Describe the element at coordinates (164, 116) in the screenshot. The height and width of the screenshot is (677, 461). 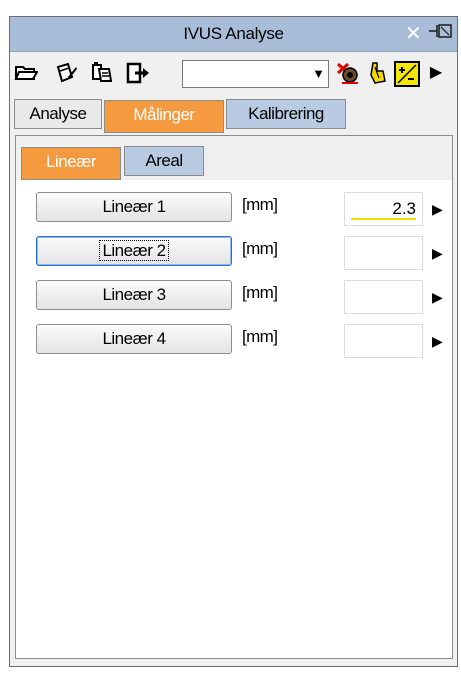
I see `tab-malinger: Målinger` at that location.